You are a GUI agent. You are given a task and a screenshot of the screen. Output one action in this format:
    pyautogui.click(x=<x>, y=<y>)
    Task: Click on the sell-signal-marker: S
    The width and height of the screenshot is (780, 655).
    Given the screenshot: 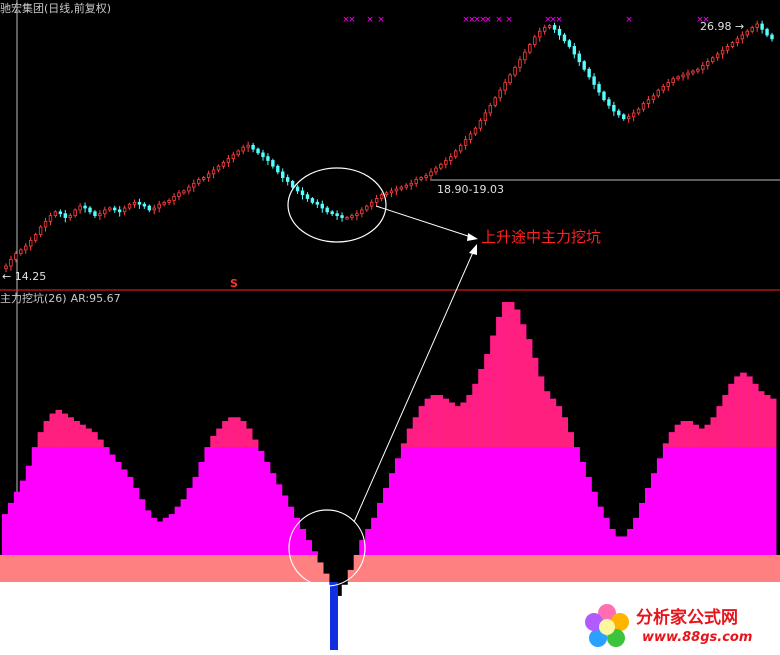 What is the action you would take?
    pyautogui.click(x=234, y=283)
    